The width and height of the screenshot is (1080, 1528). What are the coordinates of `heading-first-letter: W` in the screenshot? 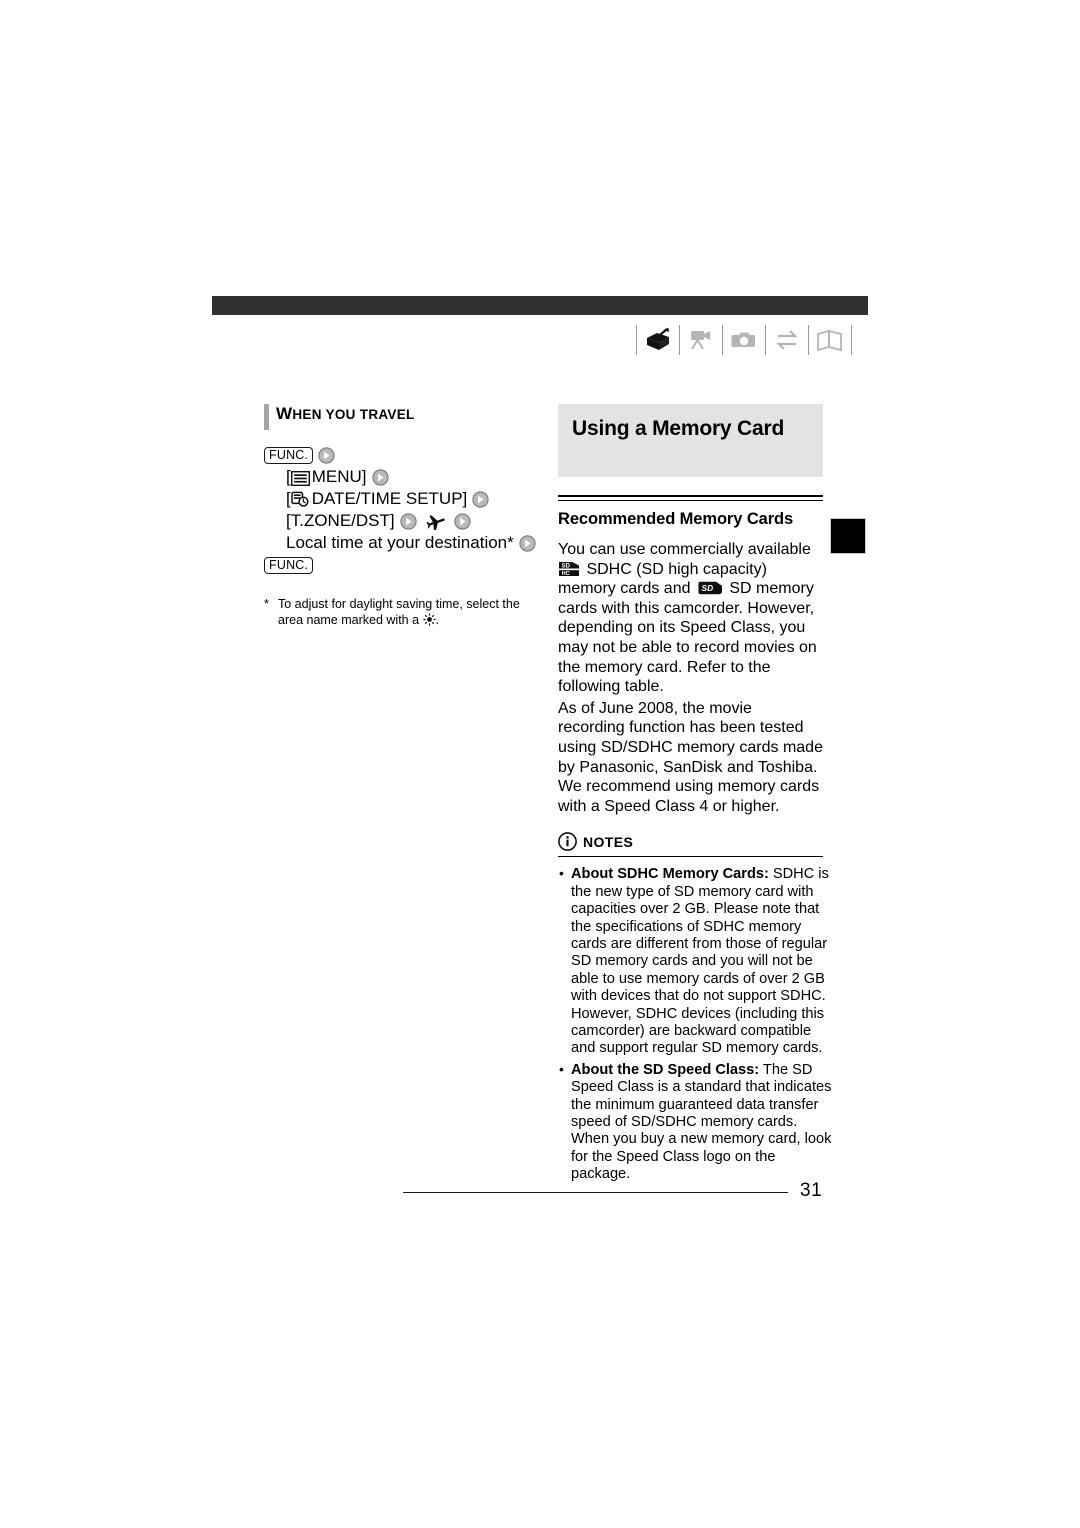 It's located at (284, 413).